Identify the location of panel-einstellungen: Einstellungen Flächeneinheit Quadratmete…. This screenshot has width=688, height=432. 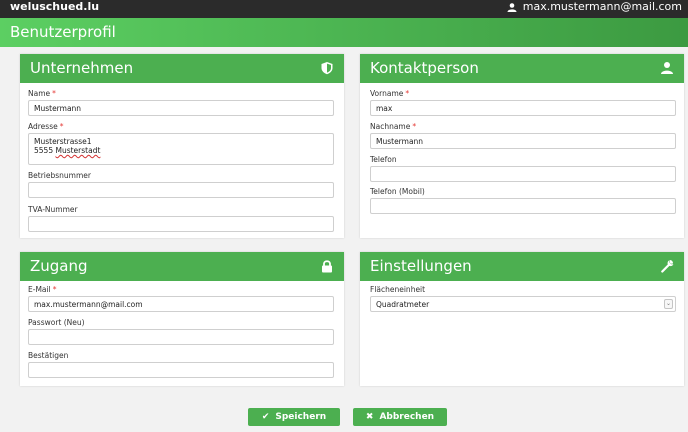
(522, 319).